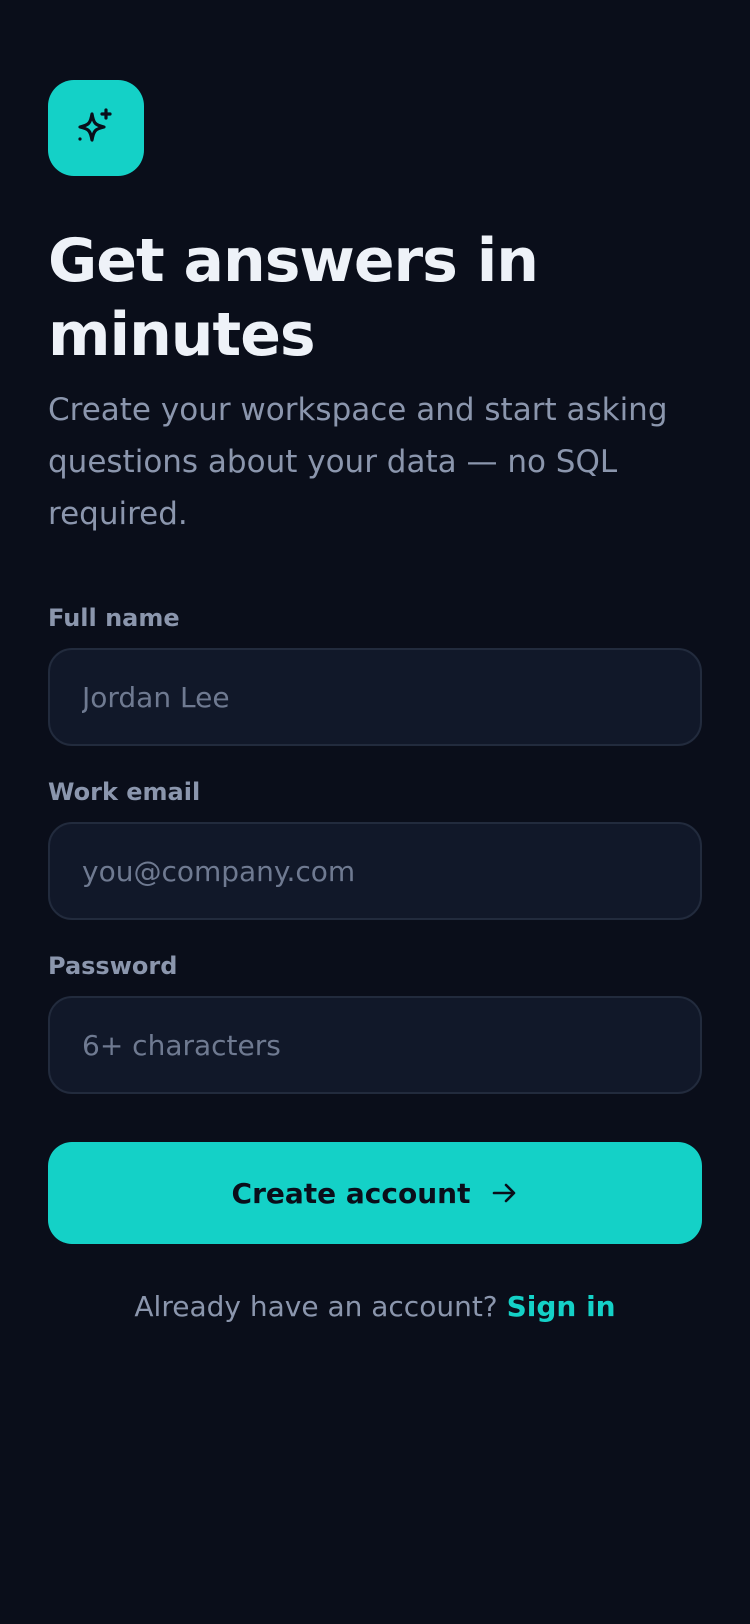 The width and height of the screenshot is (750, 1624). What do you see at coordinates (504, 1193) in the screenshot?
I see `arrow-right-icon` at bounding box center [504, 1193].